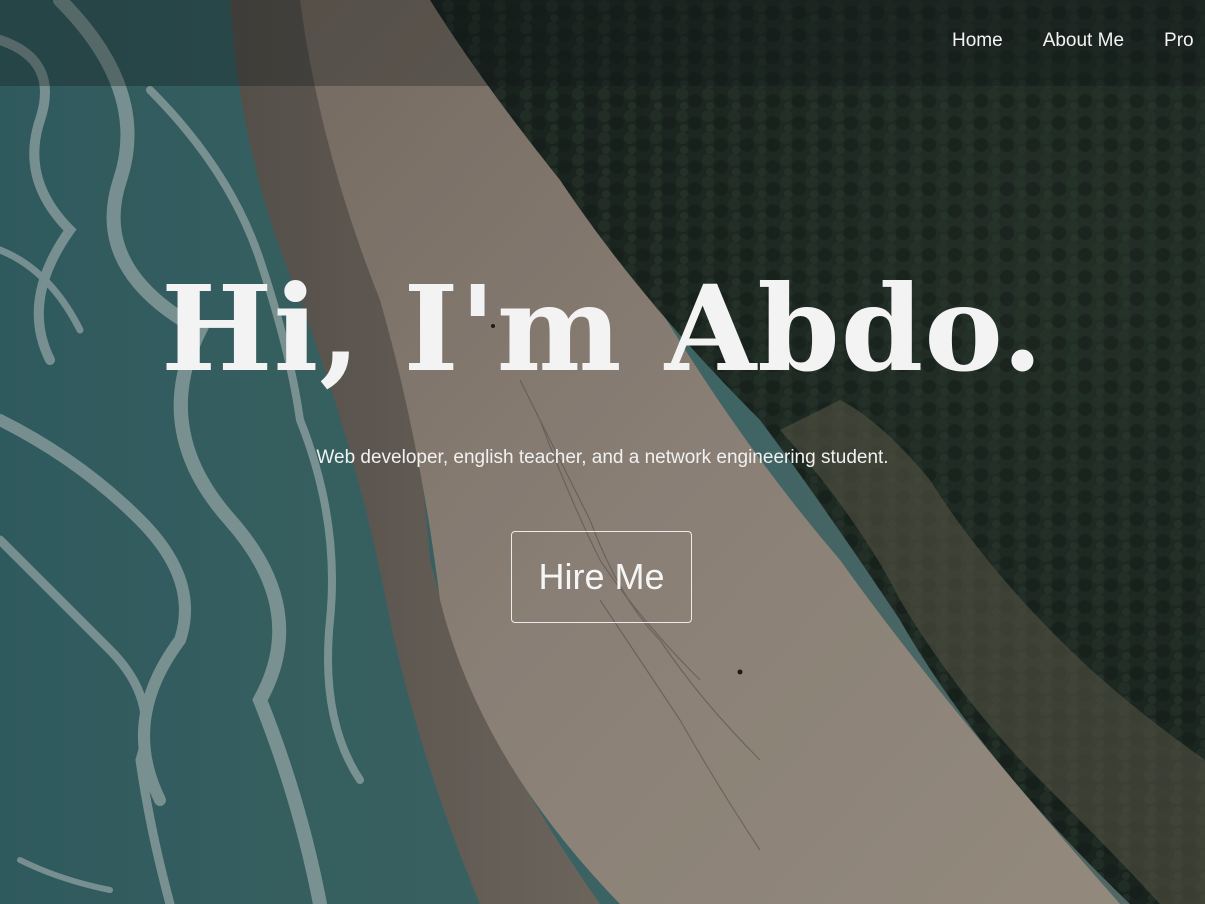 The width and height of the screenshot is (1205, 904). I want to click on nav-item-home: Home, so click(977, 41).